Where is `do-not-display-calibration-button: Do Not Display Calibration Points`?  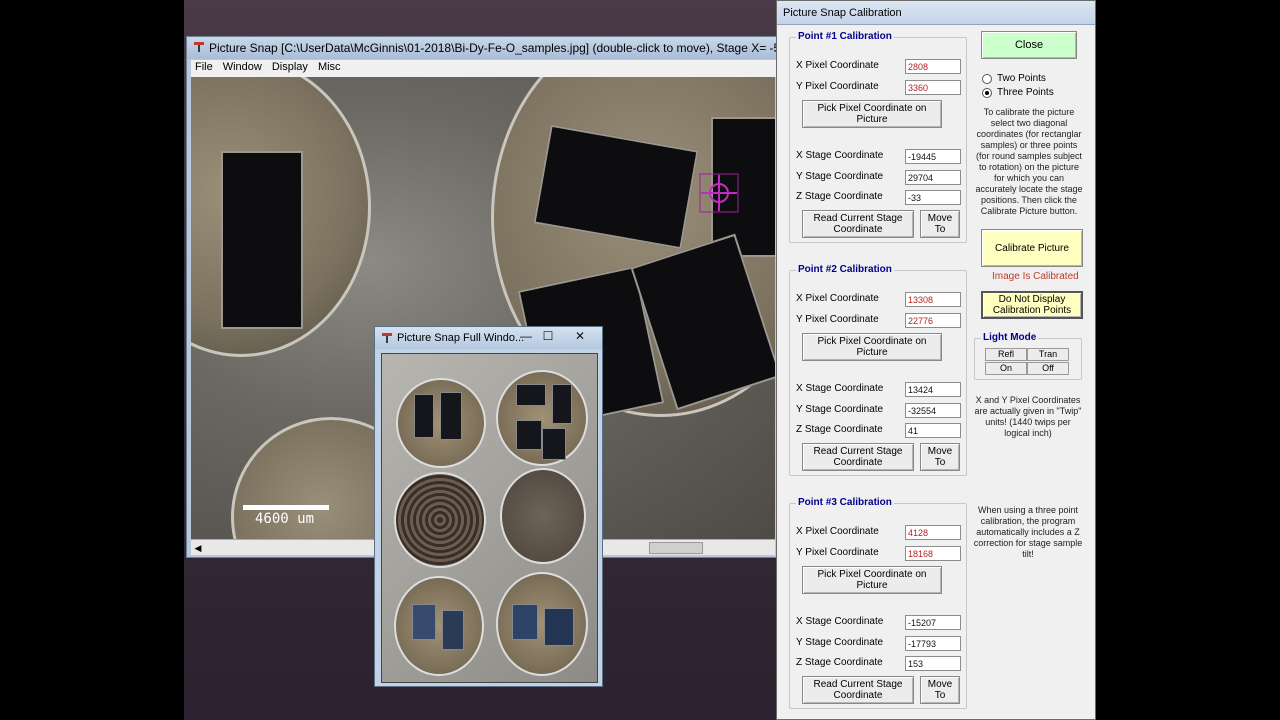 do-not-display-calibration-button: Do Not Display Calibration Points is located at coordinates (1032, 305).